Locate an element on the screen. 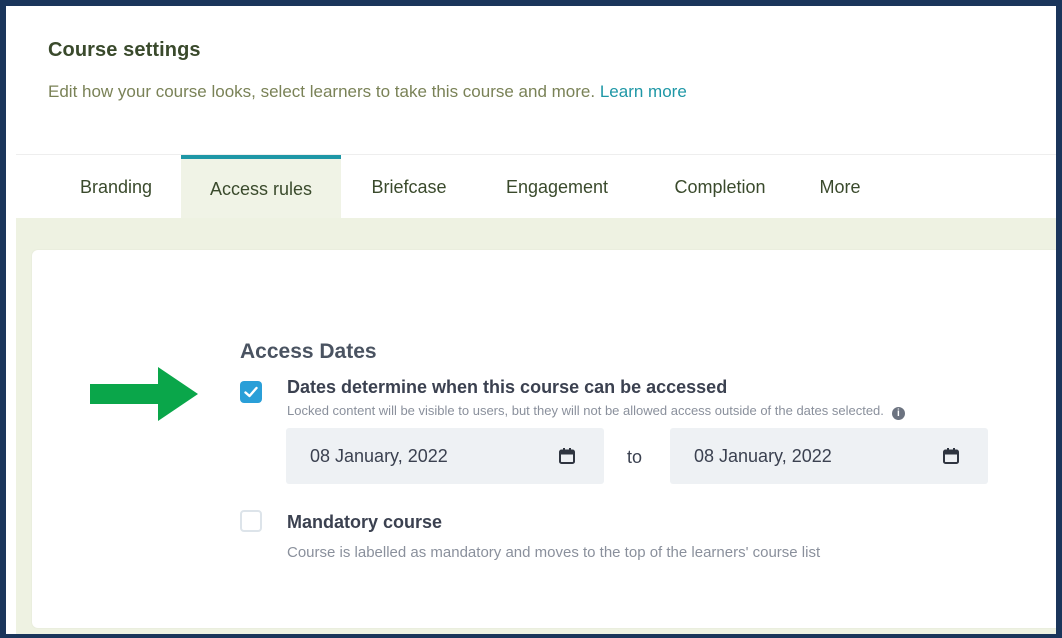 Image resolution: width=1062 pixels, height=638 pixels. tab-completion: Completion is located at coordinates (720, 187).